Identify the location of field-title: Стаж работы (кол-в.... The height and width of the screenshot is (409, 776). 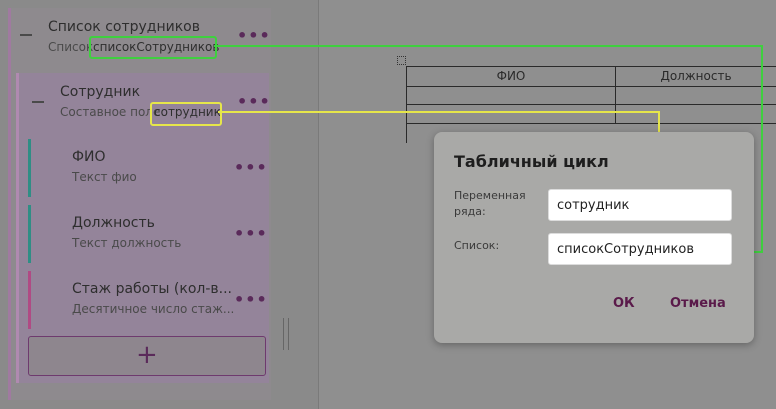
(152, 289).